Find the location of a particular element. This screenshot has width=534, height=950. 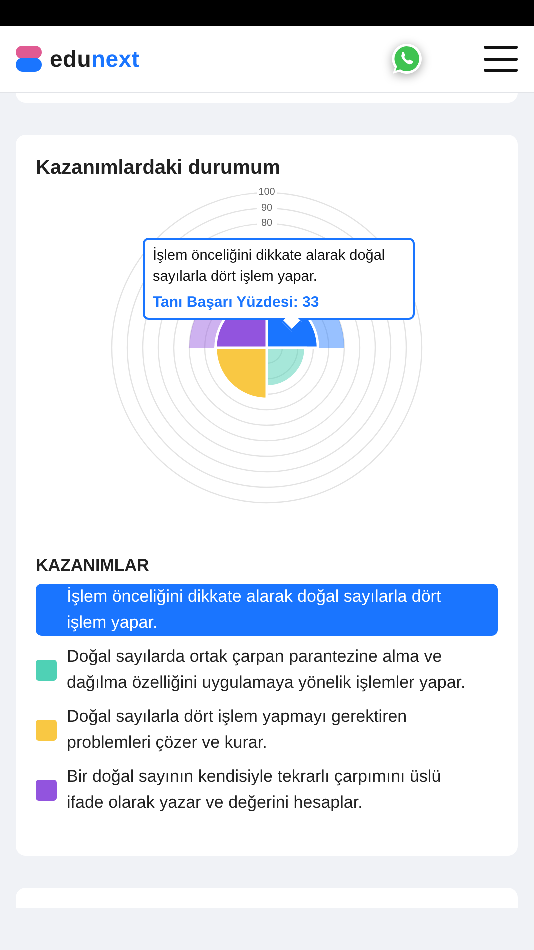

axis-tick-label: 90 is located at coordinates (267, 208).